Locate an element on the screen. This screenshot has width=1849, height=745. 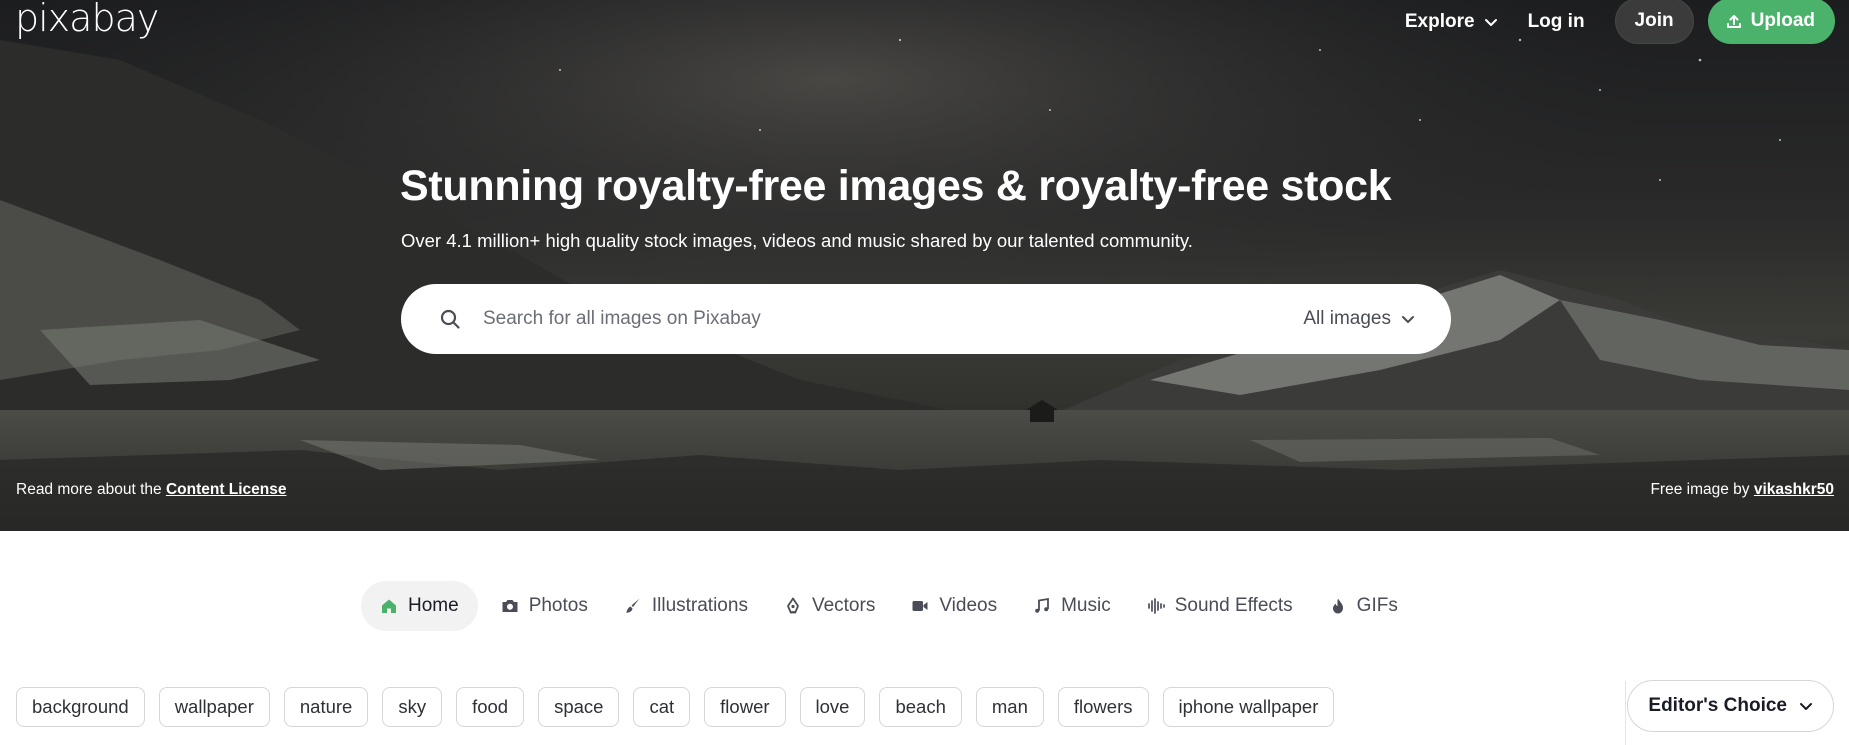
license-note: Read more about the Content License is located at coordinates (151, 490).